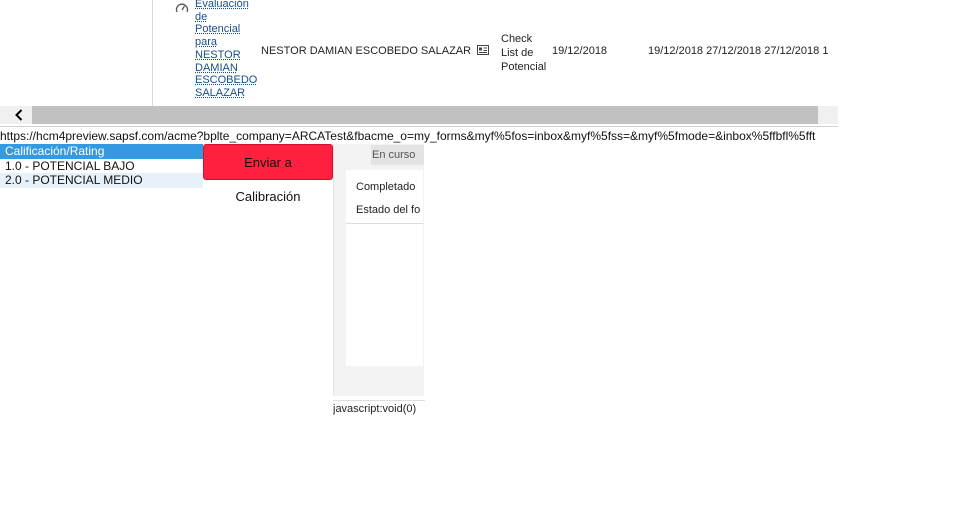 This screenshot has width=960, height=510. I want to click on tab-en-curso: En curso, so click(397, 155).